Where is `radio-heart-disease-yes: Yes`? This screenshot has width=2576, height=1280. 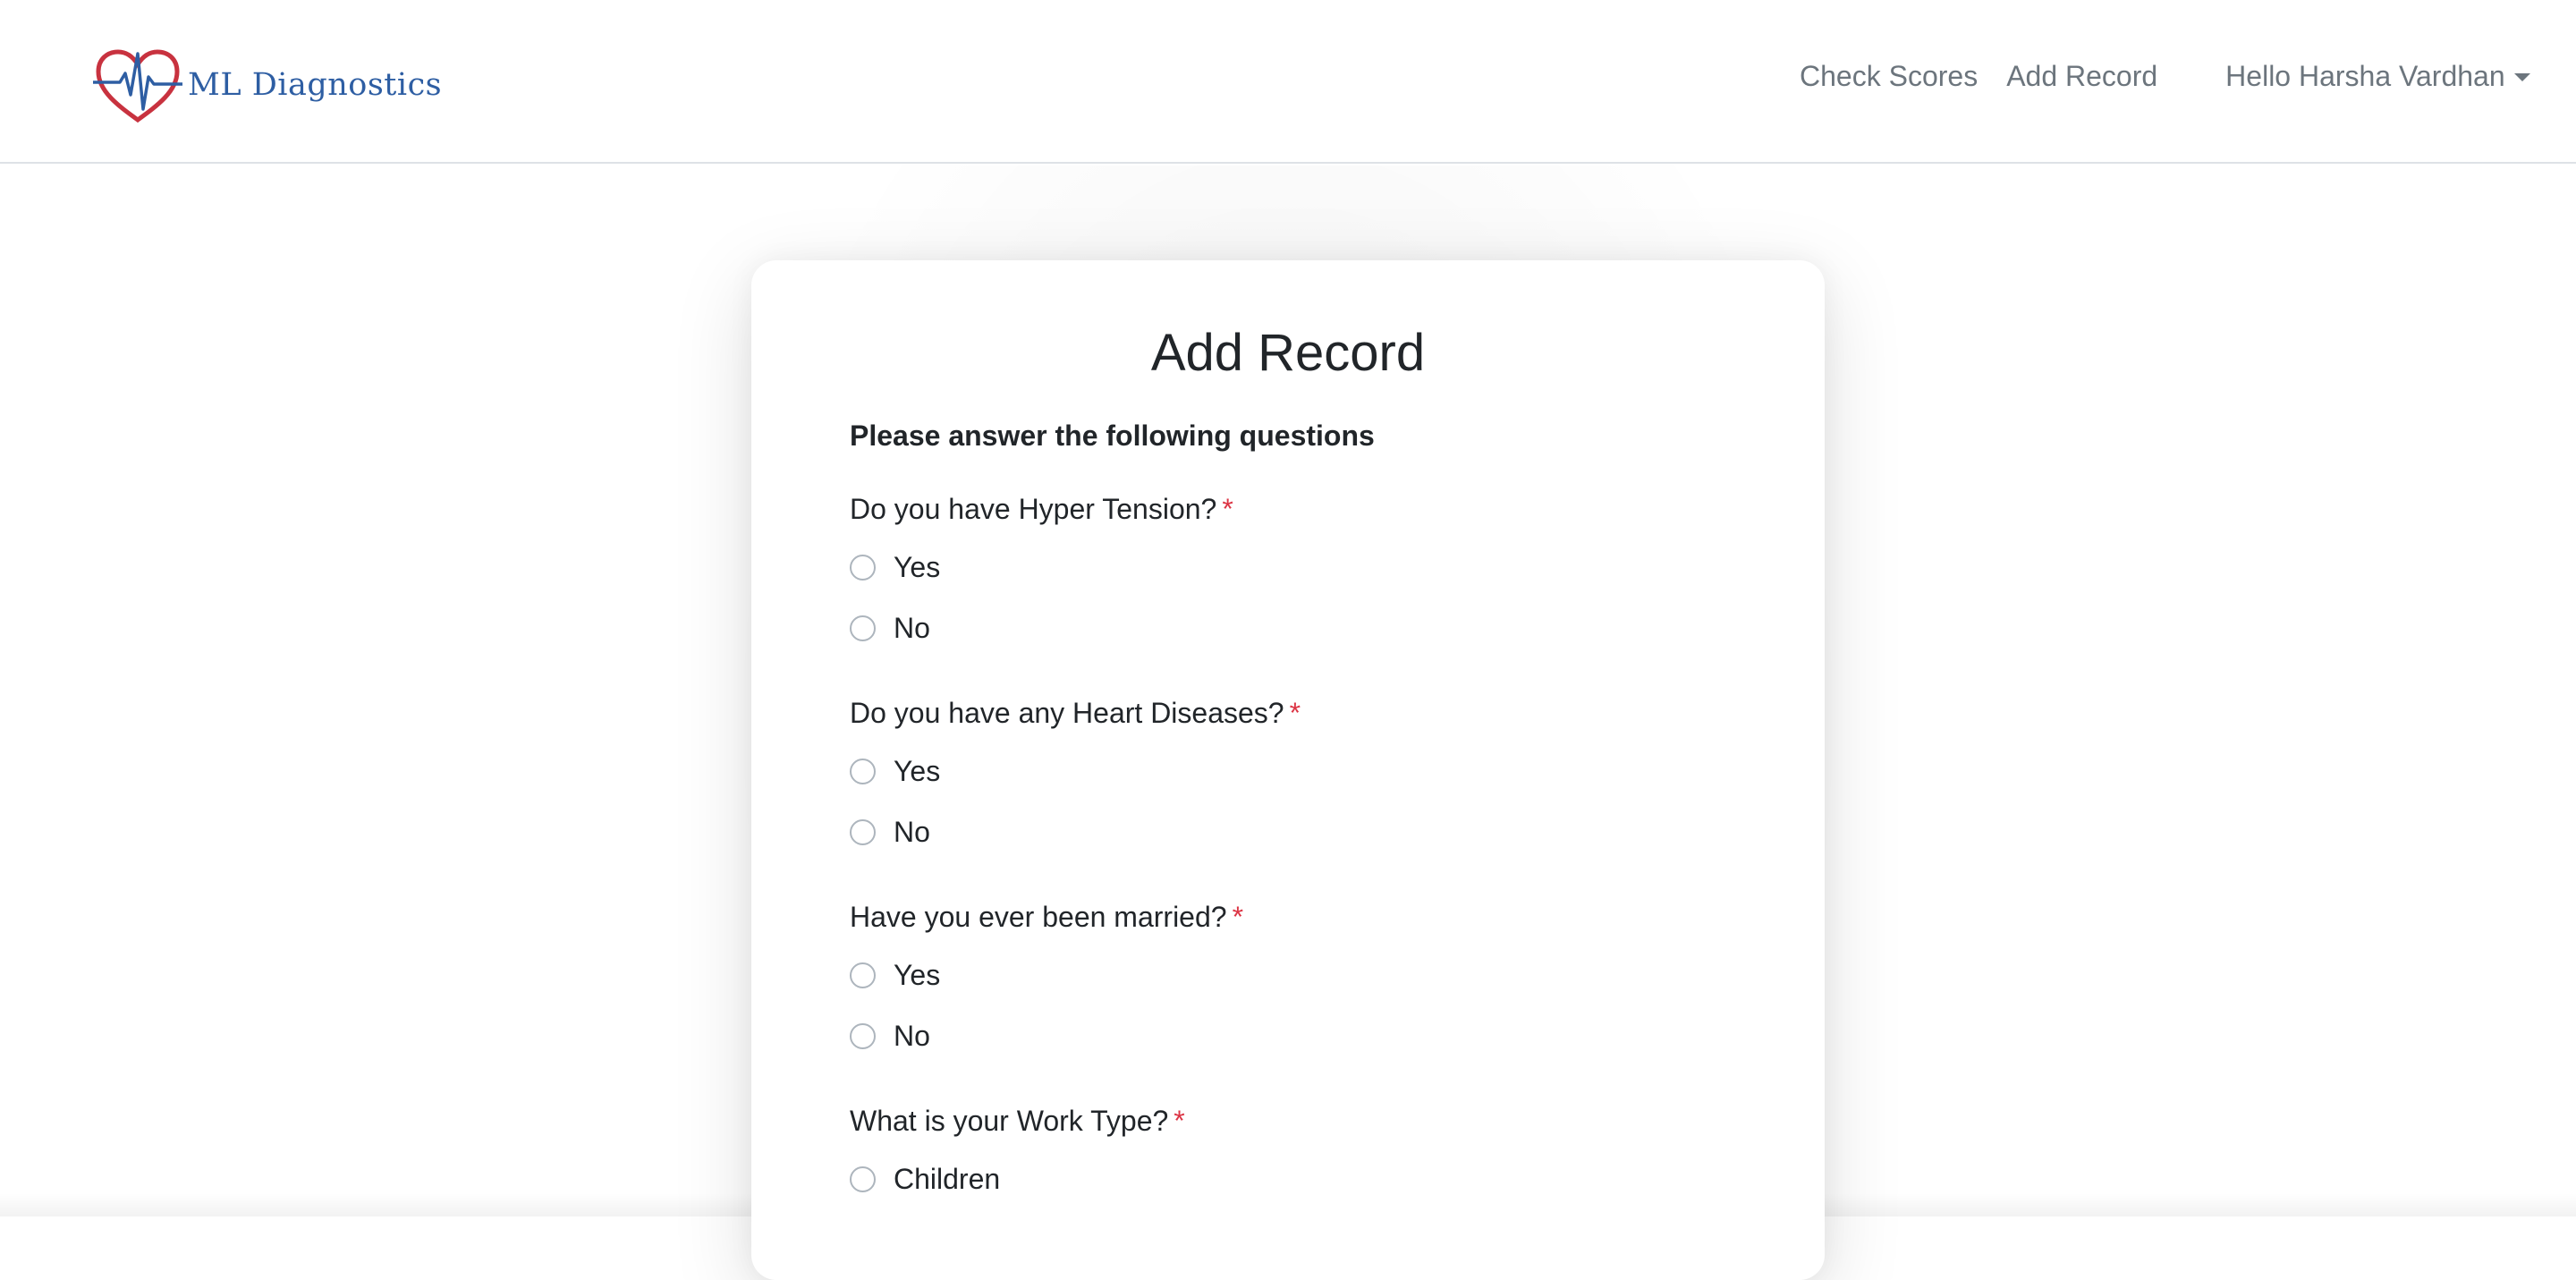 radio-heart-disease-yes: Yes is located at coordinates (895, 771).